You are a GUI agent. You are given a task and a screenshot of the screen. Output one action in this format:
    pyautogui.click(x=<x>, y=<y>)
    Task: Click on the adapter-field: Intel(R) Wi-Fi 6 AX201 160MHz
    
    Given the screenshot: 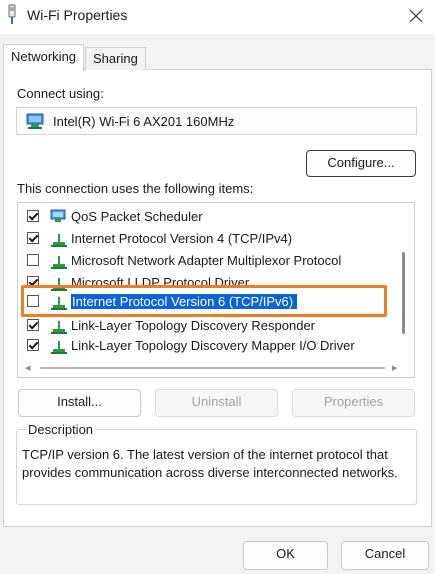 What is the action you would take?
    pyautogui.click(x=216, y=121)
    